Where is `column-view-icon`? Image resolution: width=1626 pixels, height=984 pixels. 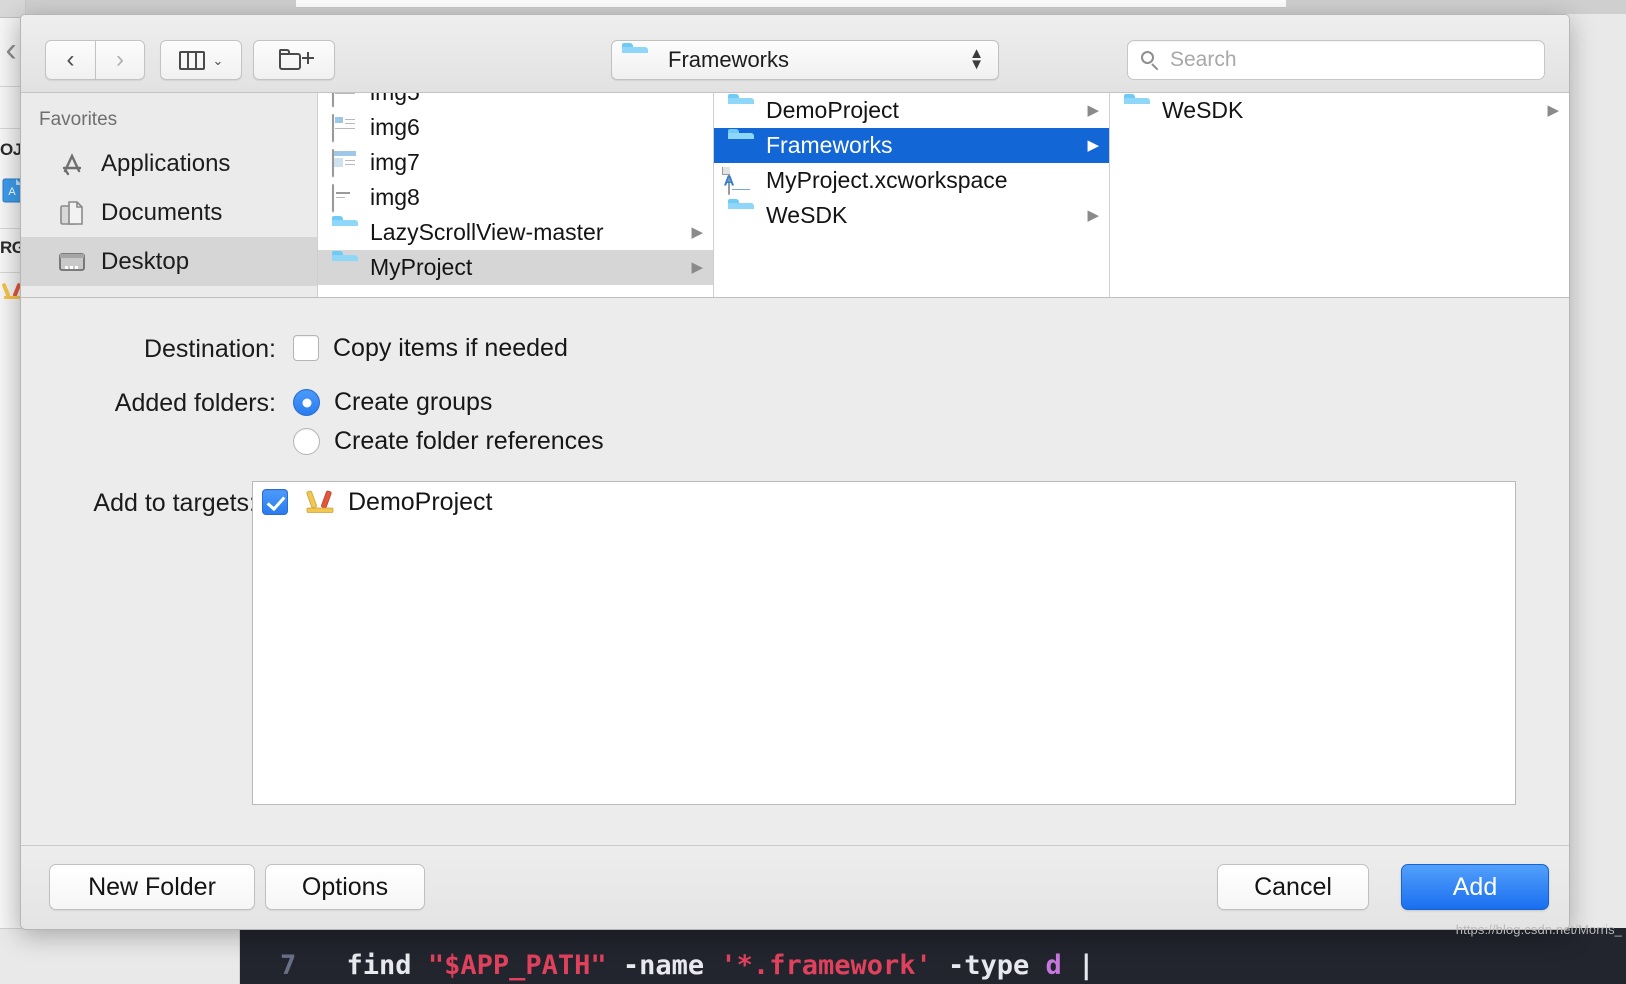
column-view-icon is located at coordinates (191, 60).